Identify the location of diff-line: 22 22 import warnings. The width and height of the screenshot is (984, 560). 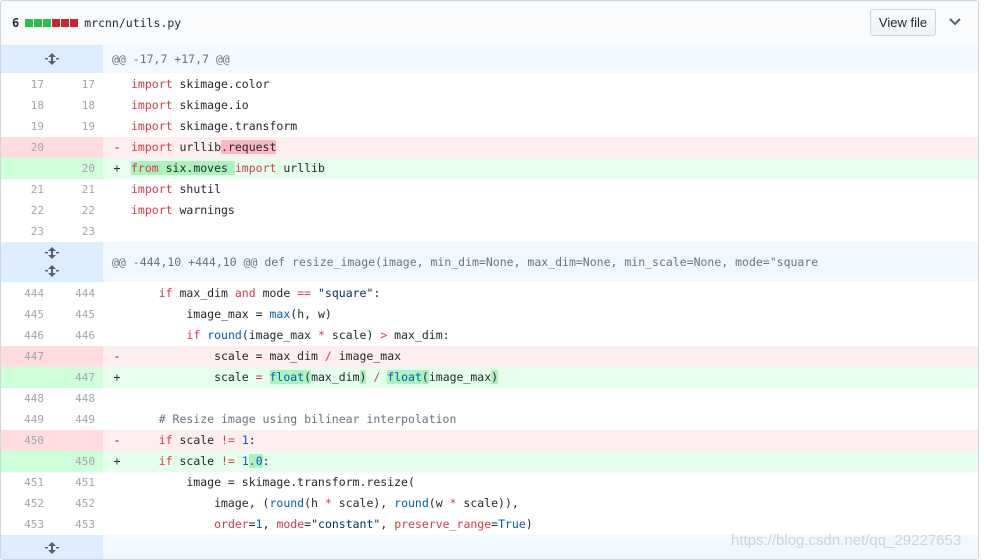
(489, 210).